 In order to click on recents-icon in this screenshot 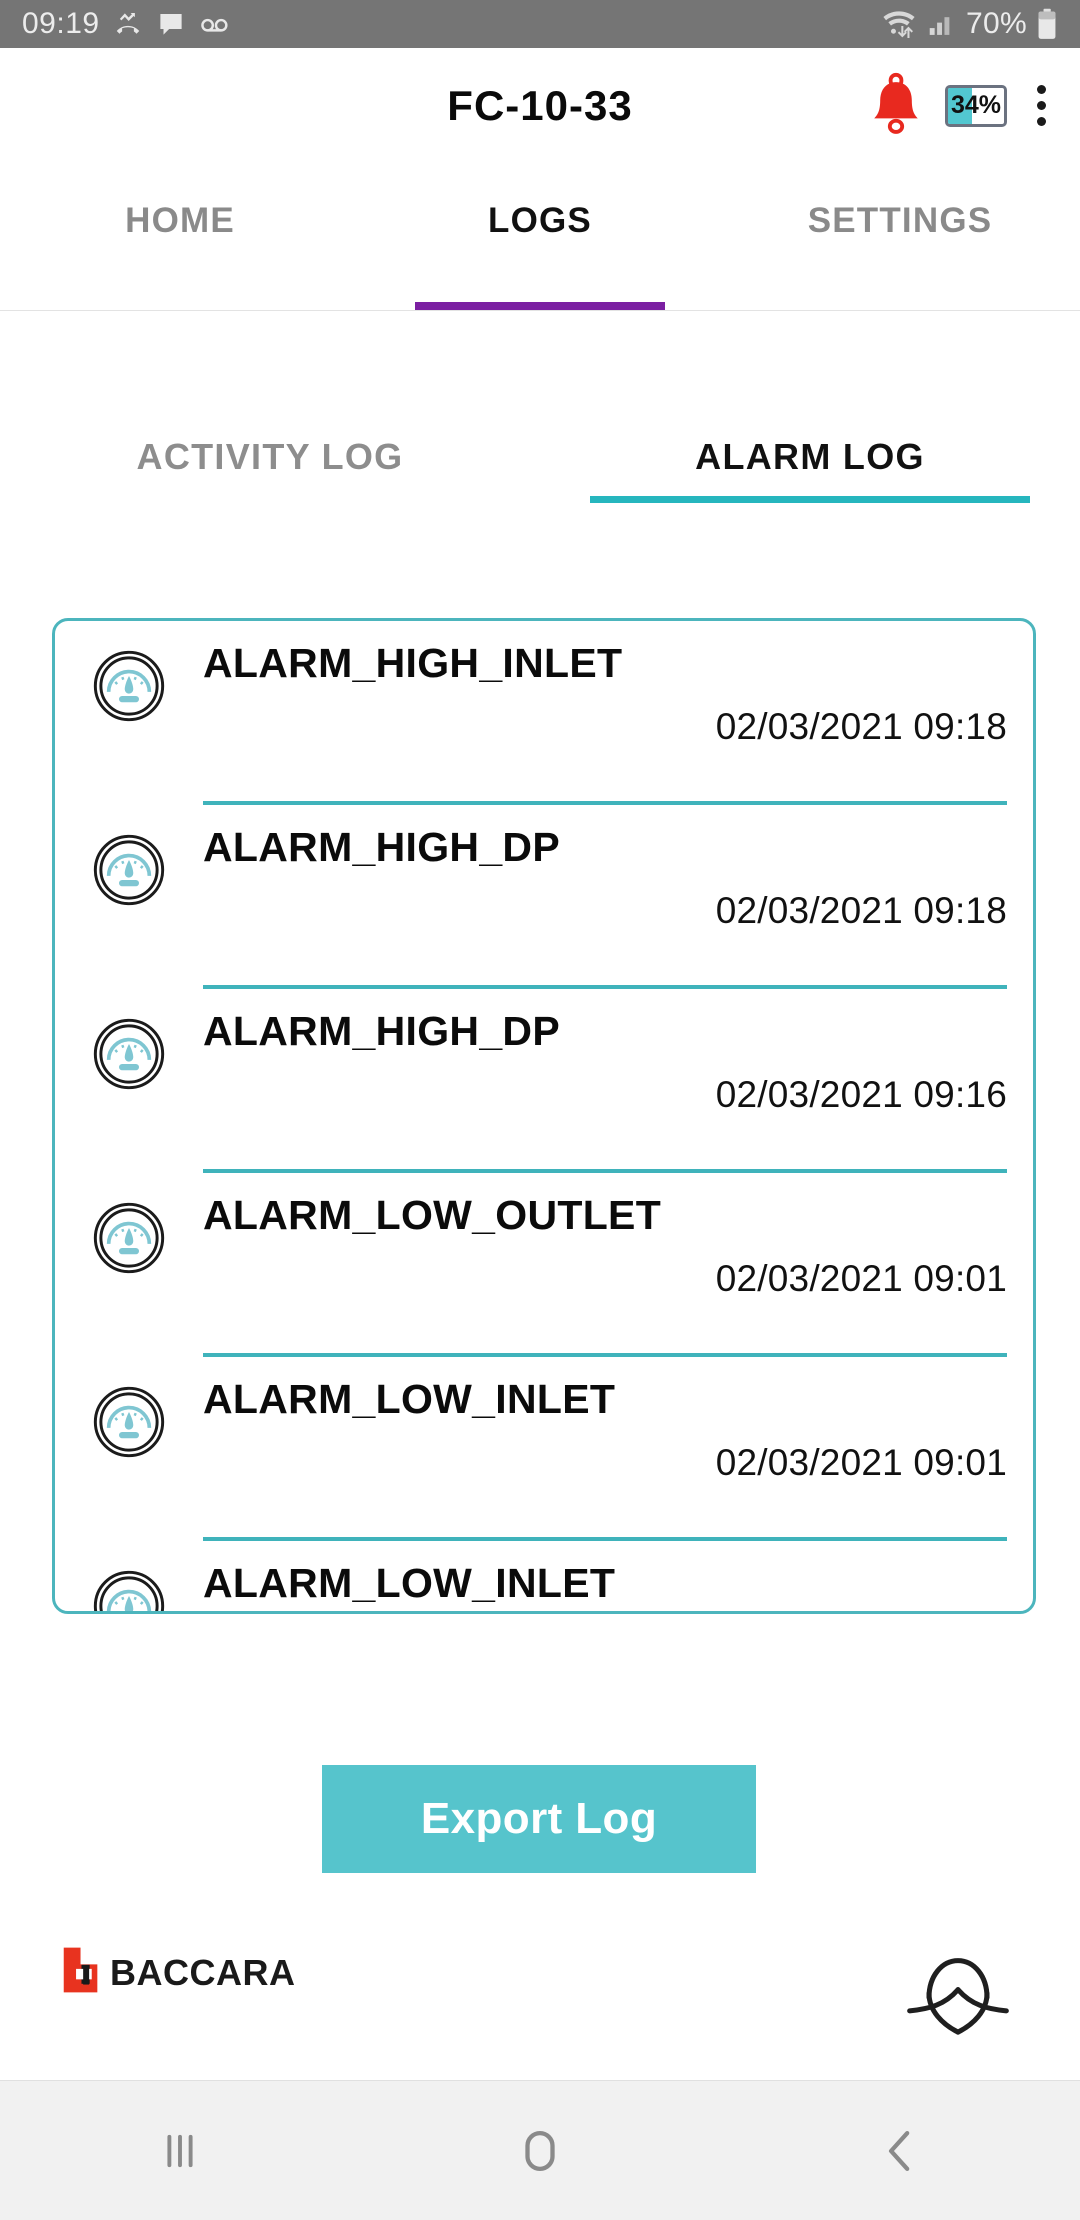, I will do `click(180, 2151)`.